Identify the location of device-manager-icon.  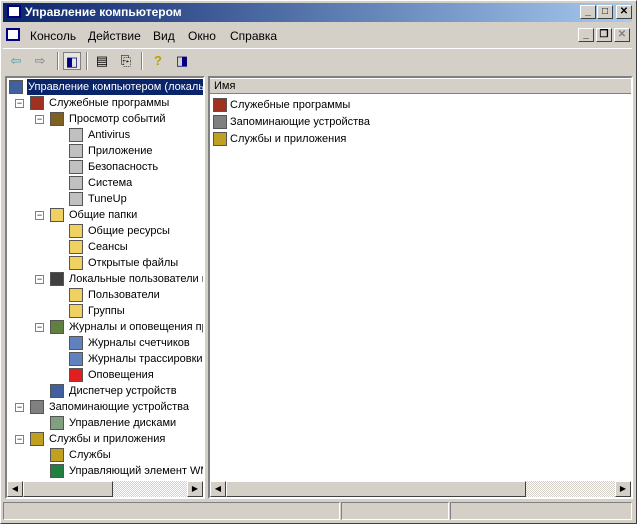
(57, 391).